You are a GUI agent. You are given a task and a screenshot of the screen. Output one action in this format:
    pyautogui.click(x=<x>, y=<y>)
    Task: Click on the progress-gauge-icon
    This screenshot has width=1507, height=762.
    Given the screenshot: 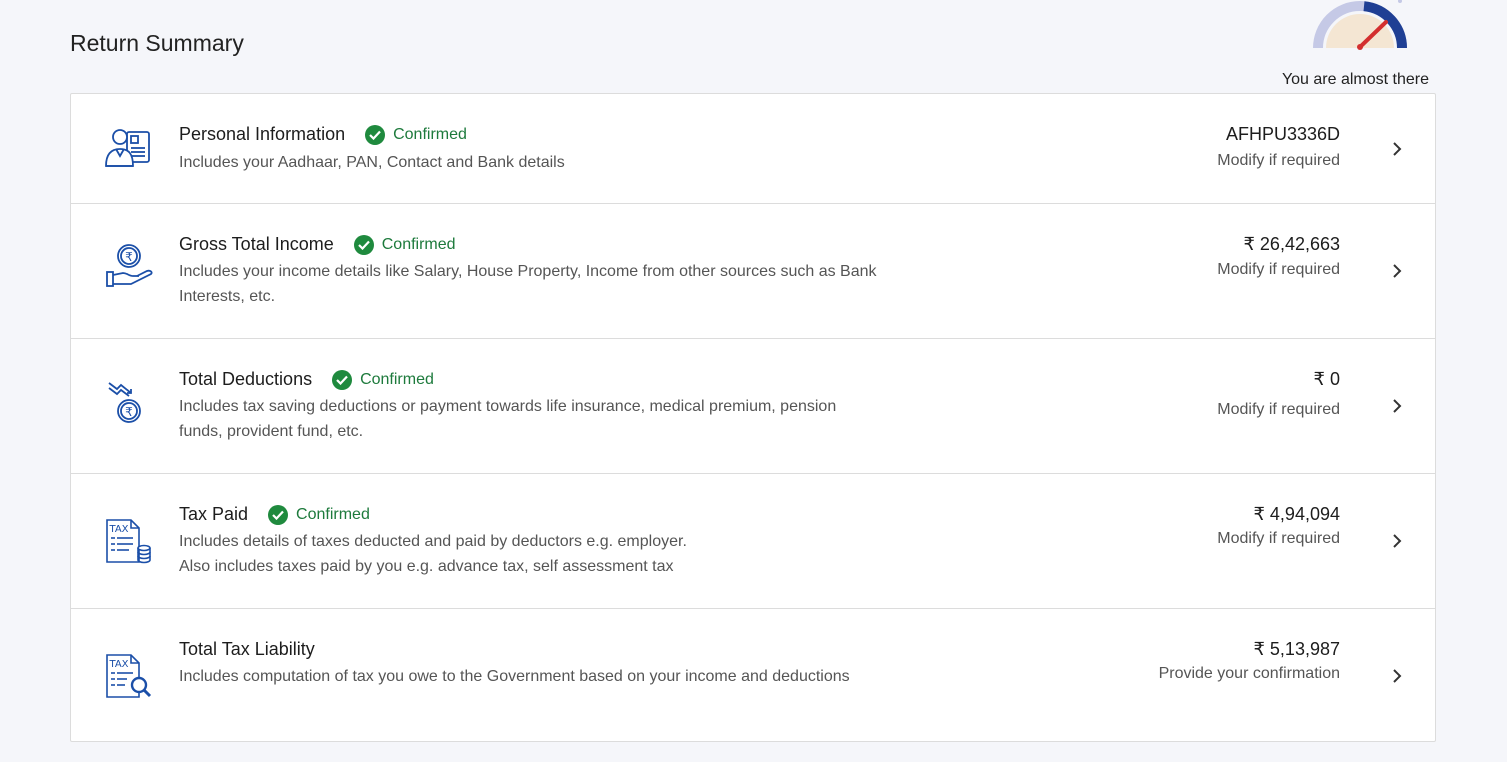 What is the action you would take?
    pyautogui.click(x=1360, y=25)
    